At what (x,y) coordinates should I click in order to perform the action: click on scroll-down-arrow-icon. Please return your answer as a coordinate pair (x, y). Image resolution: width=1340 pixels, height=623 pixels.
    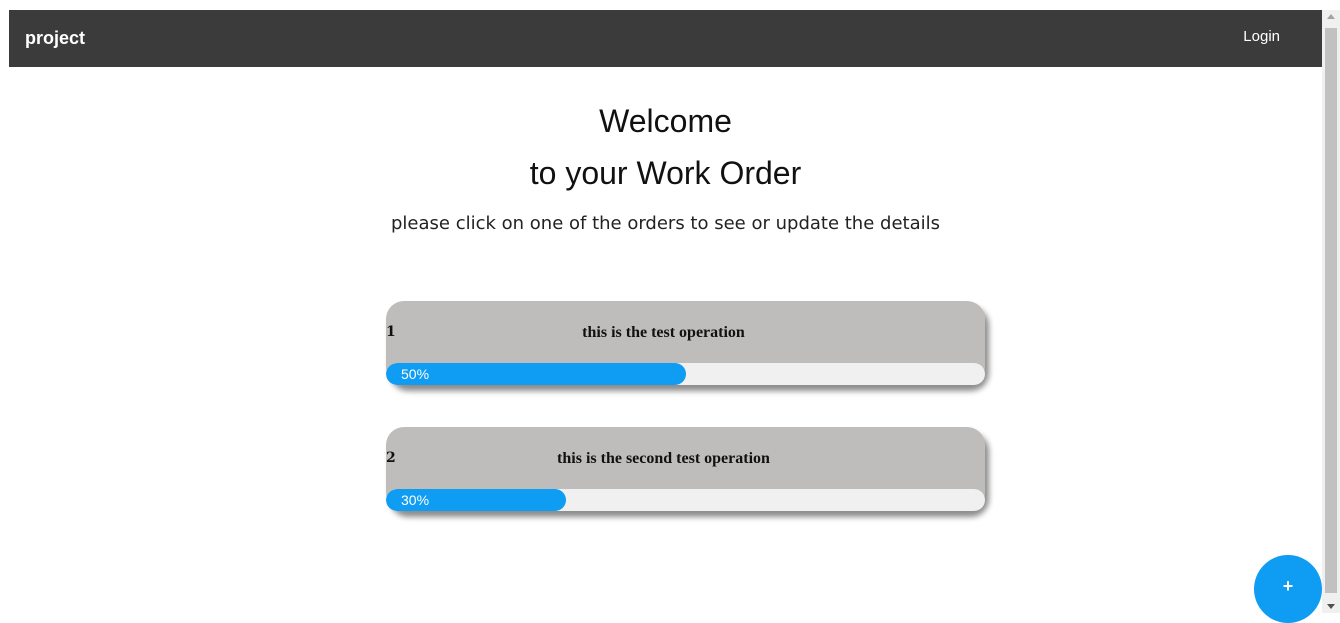
    Looking at the image, I should click on (1331, 606).